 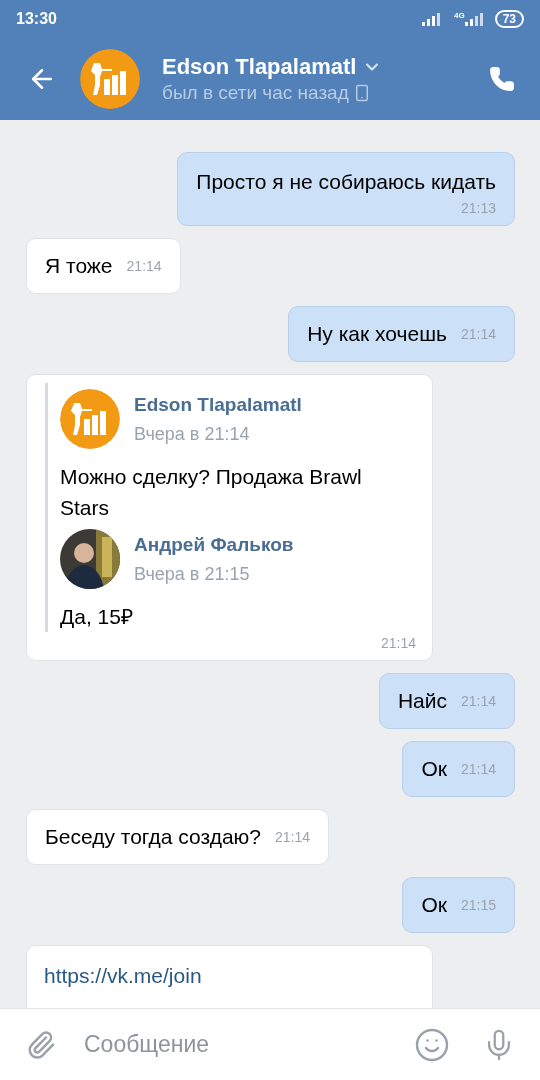 What do you see at coordinates (459, 16) in the screenshot?
I see `network-type: 4G` at bounding box center [459, 16].